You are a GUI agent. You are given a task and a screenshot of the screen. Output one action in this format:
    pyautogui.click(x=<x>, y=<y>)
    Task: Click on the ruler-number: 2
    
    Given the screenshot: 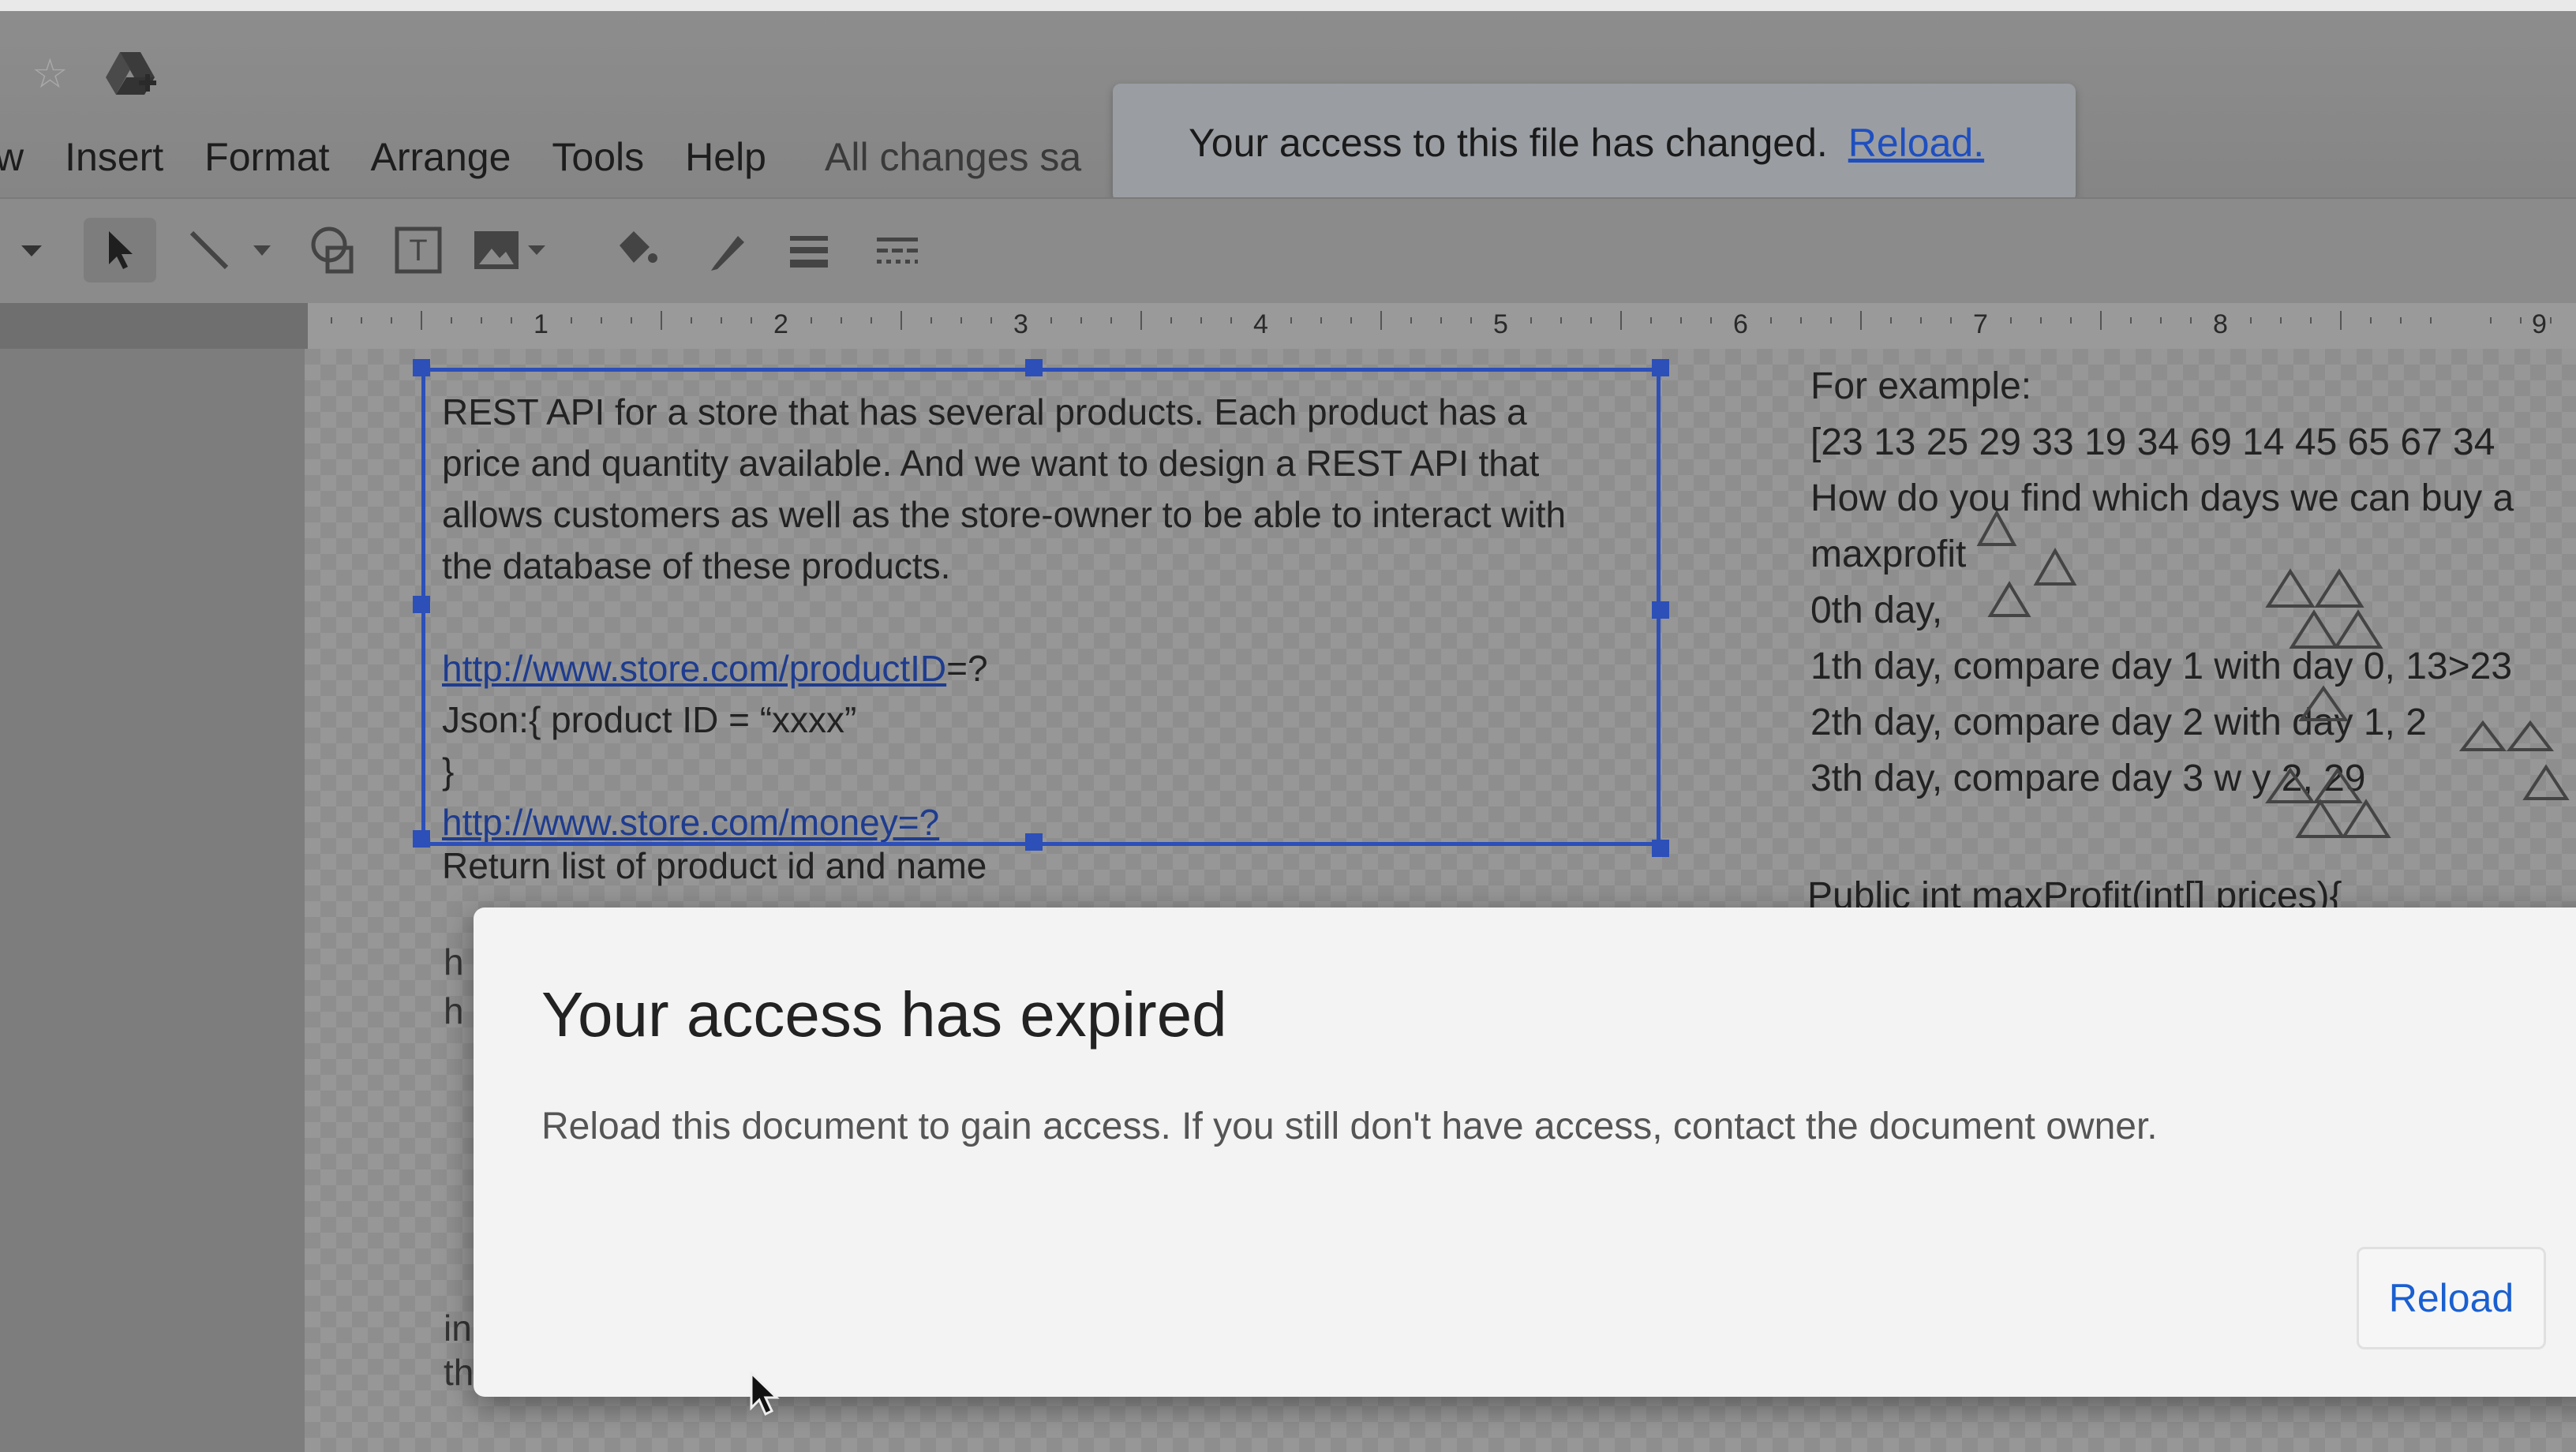 What is the action you would take?
    pyautogui.click(x=780, y=324)
    